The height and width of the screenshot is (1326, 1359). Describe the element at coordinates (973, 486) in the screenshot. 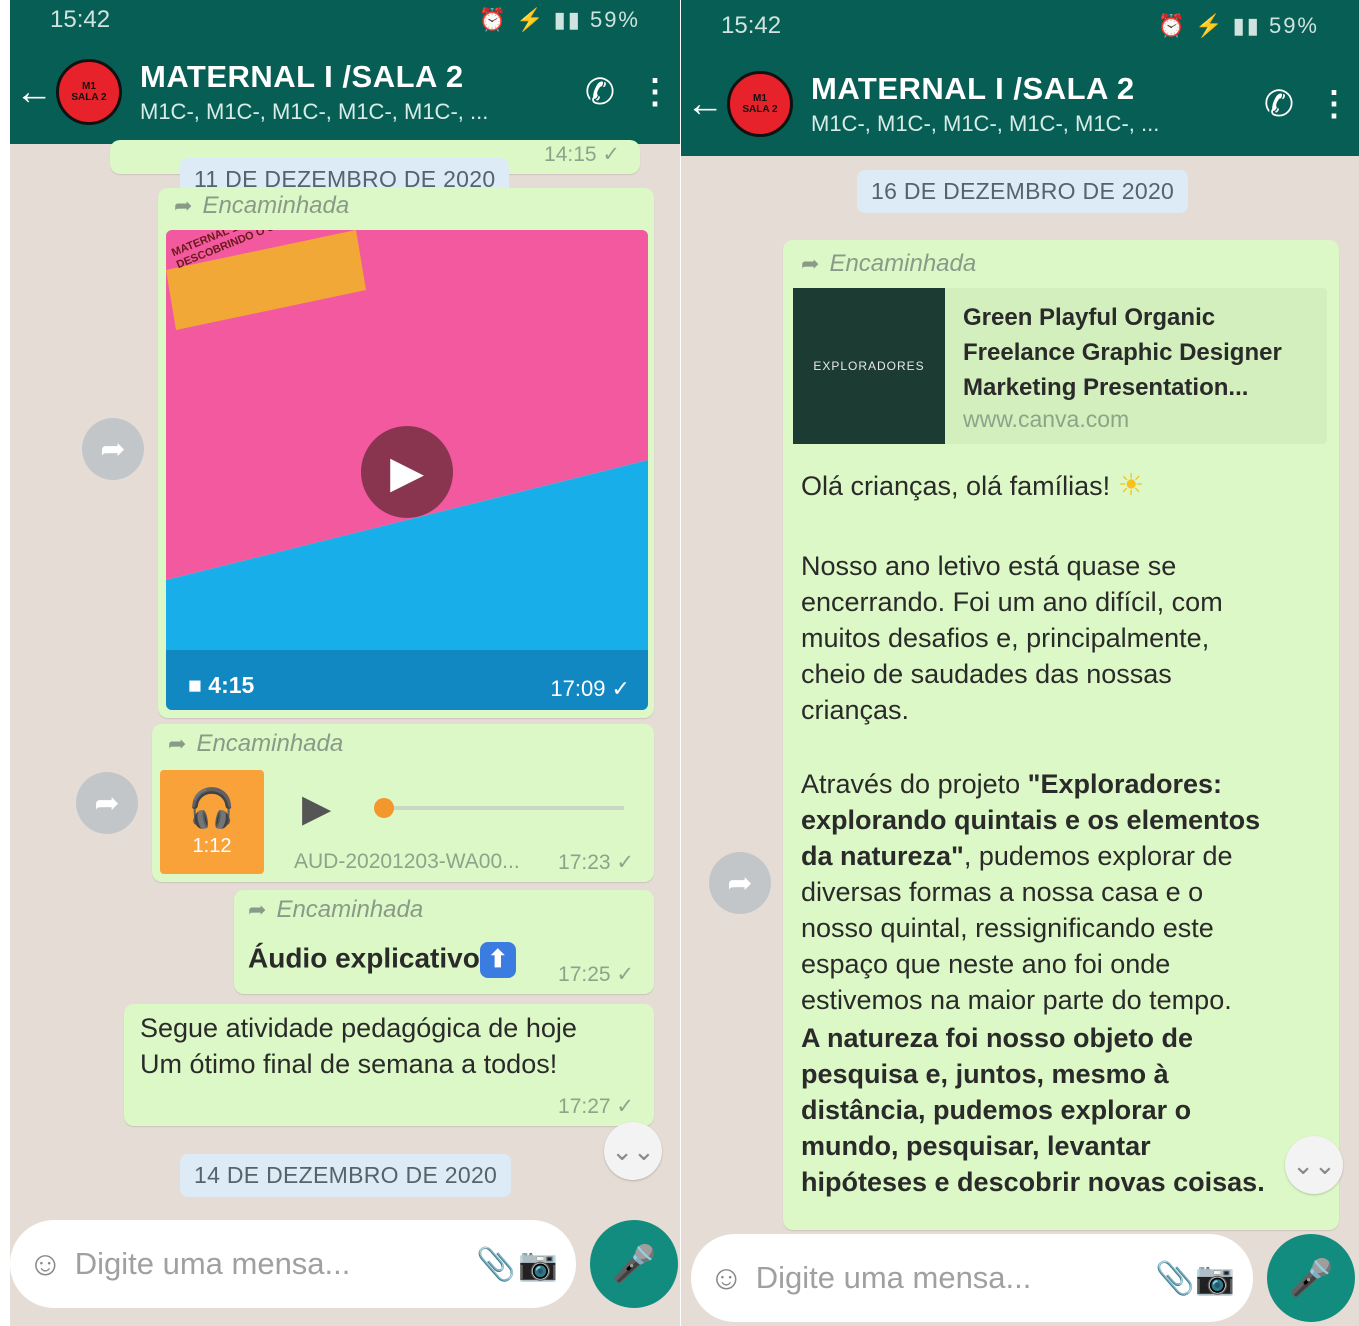

I see `message-greeting: Olá crianças, olá famílias! ☀` at that location.